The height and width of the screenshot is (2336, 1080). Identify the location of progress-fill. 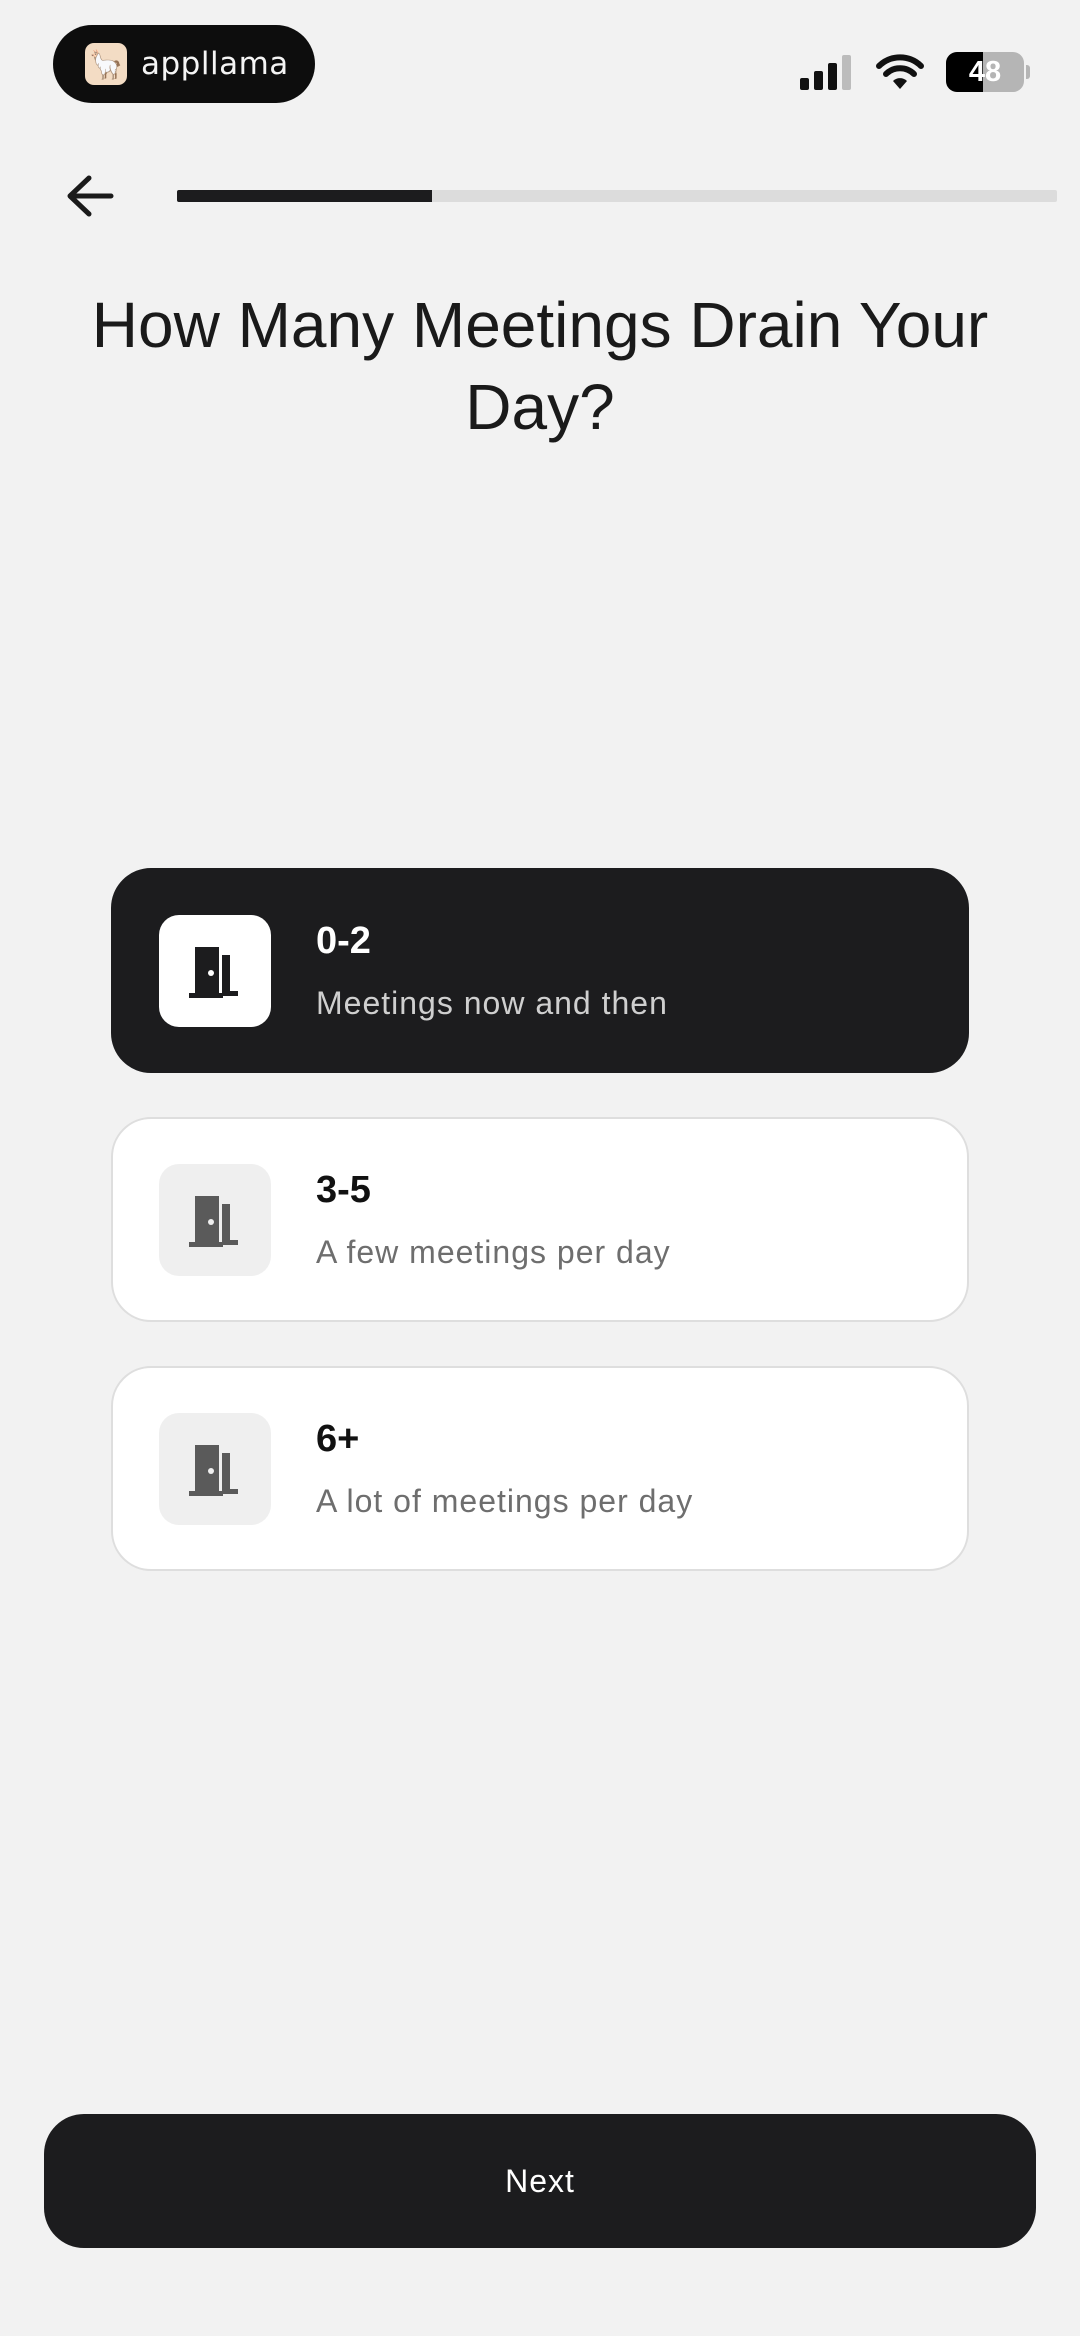
(305, 196).